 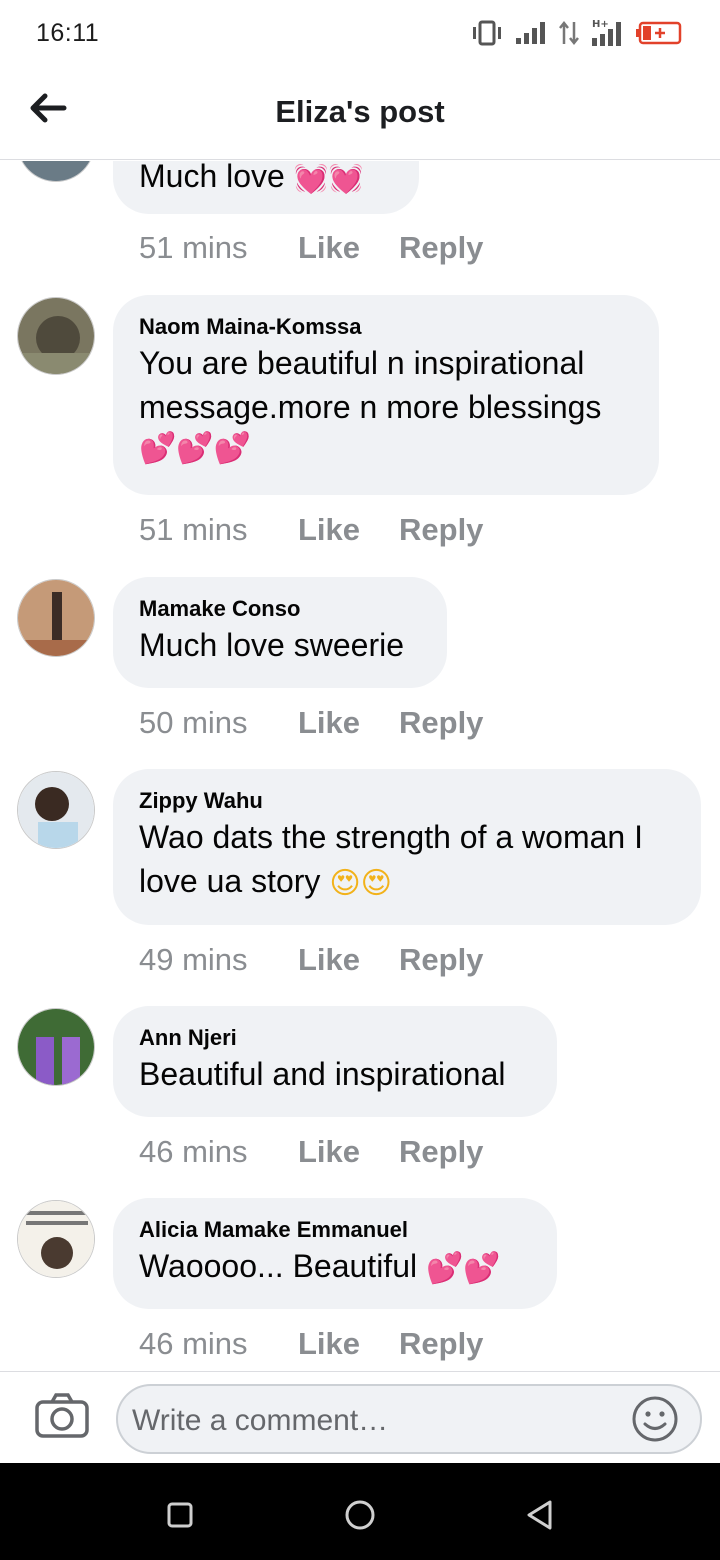 I want to click on recents-button, so click(x=180, y=1515).